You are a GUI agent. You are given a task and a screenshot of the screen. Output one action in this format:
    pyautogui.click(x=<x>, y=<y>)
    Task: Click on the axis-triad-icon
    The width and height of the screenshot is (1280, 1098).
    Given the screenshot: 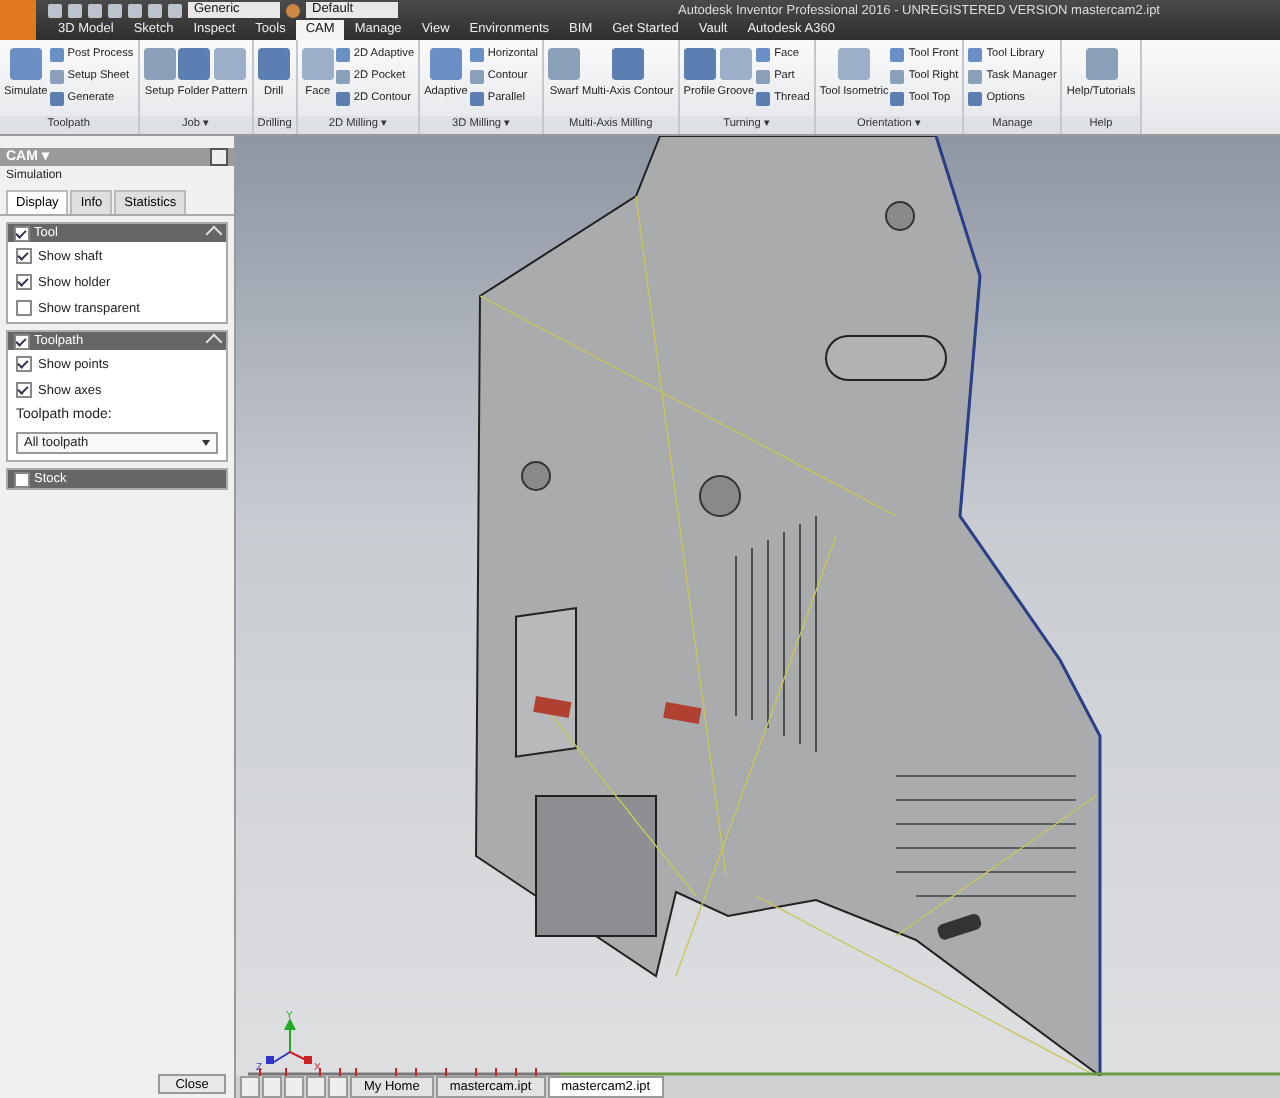 What is the action you would take?
    pyautogui.click(x=289, y=1041)
    